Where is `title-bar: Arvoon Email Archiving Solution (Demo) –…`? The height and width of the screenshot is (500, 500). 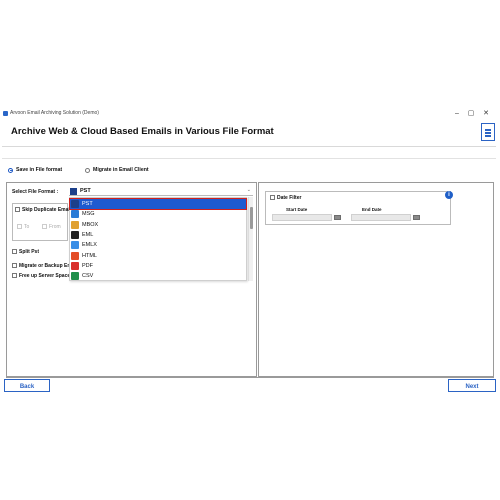 title-bar: Arvoon Email Archiving Solution (Demo) –… is located at coordinates (250, 114).